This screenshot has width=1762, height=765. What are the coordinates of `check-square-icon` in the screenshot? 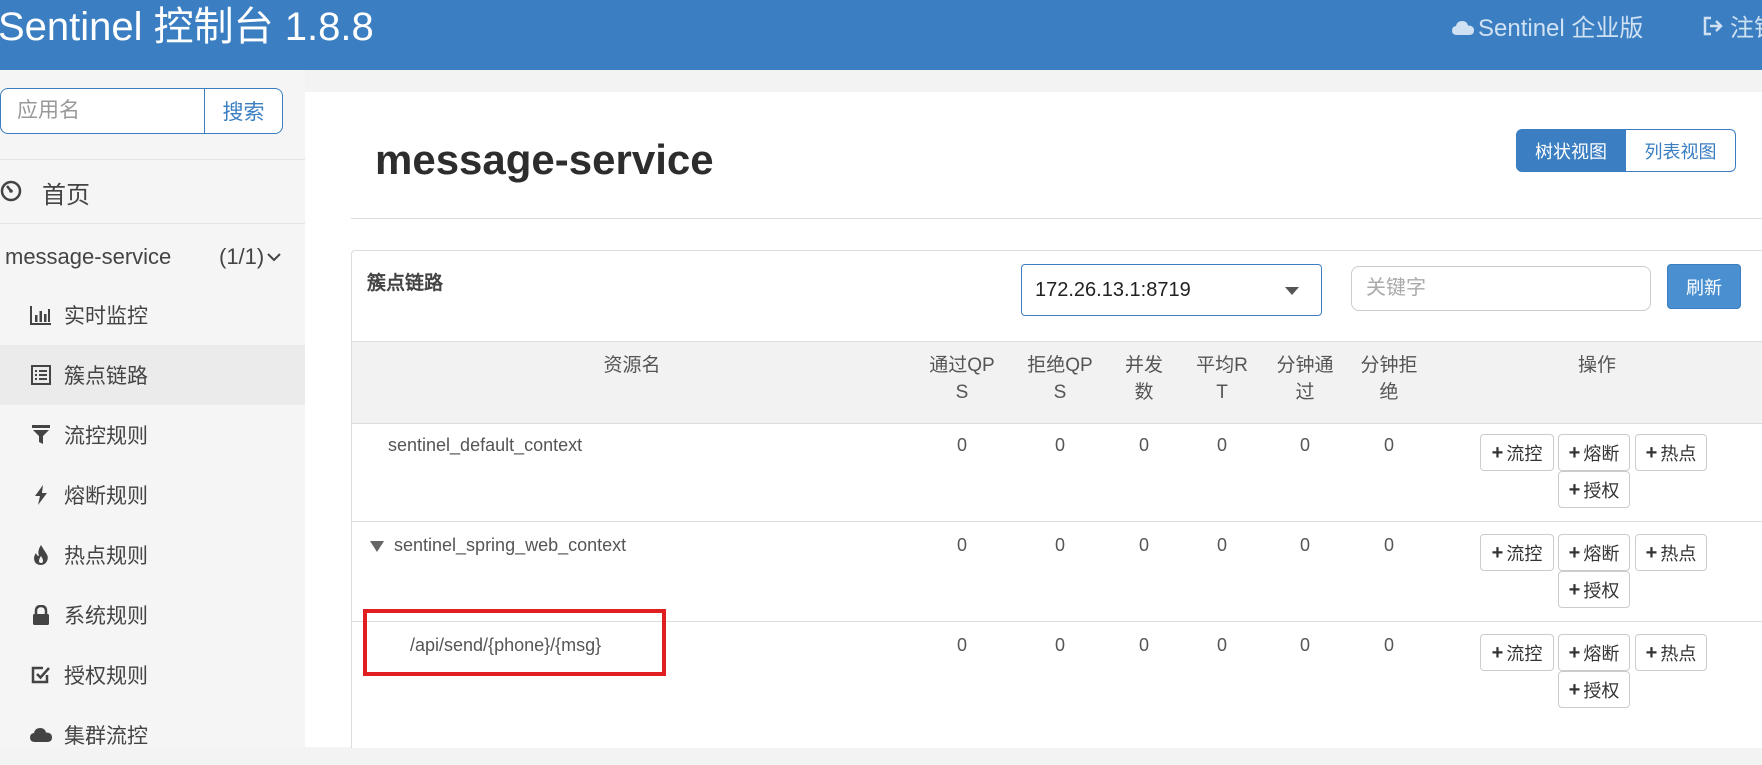 It's located at (41, 675).